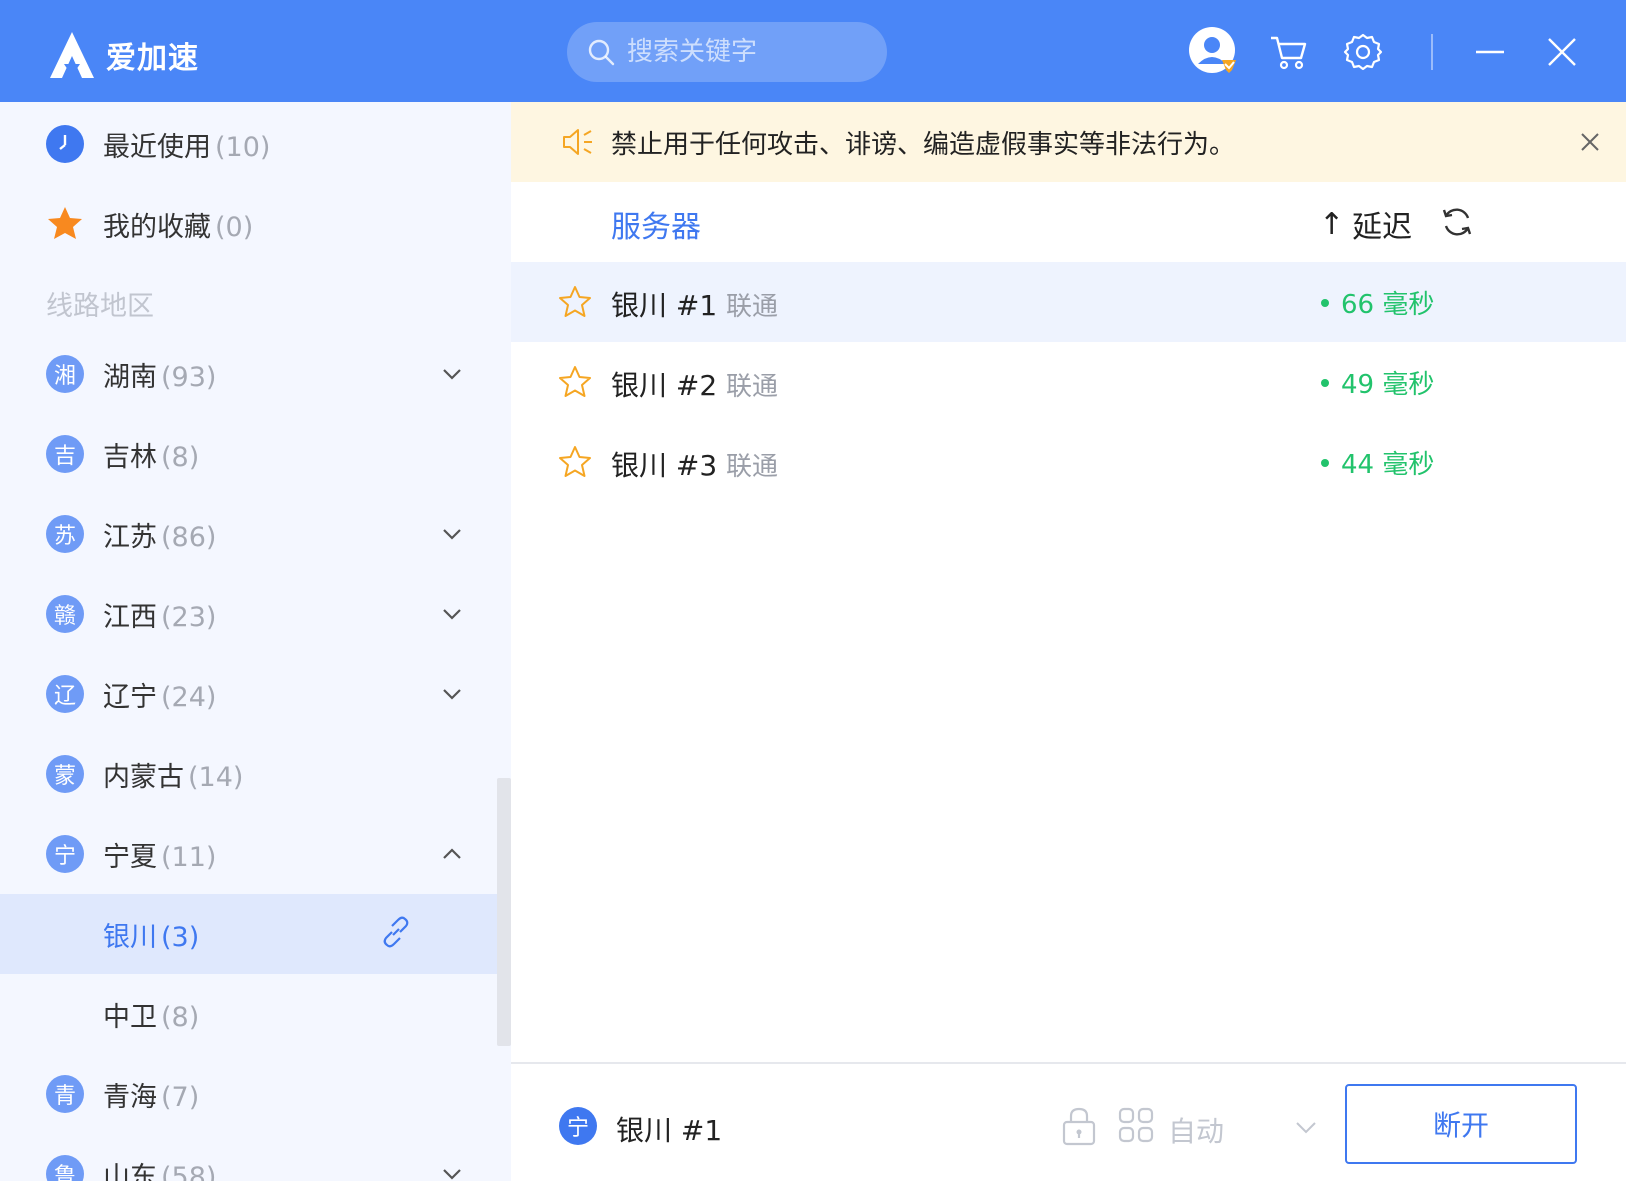  What do you see at coordinates (180, 937) in the screenshot?
I see `sidebar-item-count: (3)` at bounding box center [180, 937].